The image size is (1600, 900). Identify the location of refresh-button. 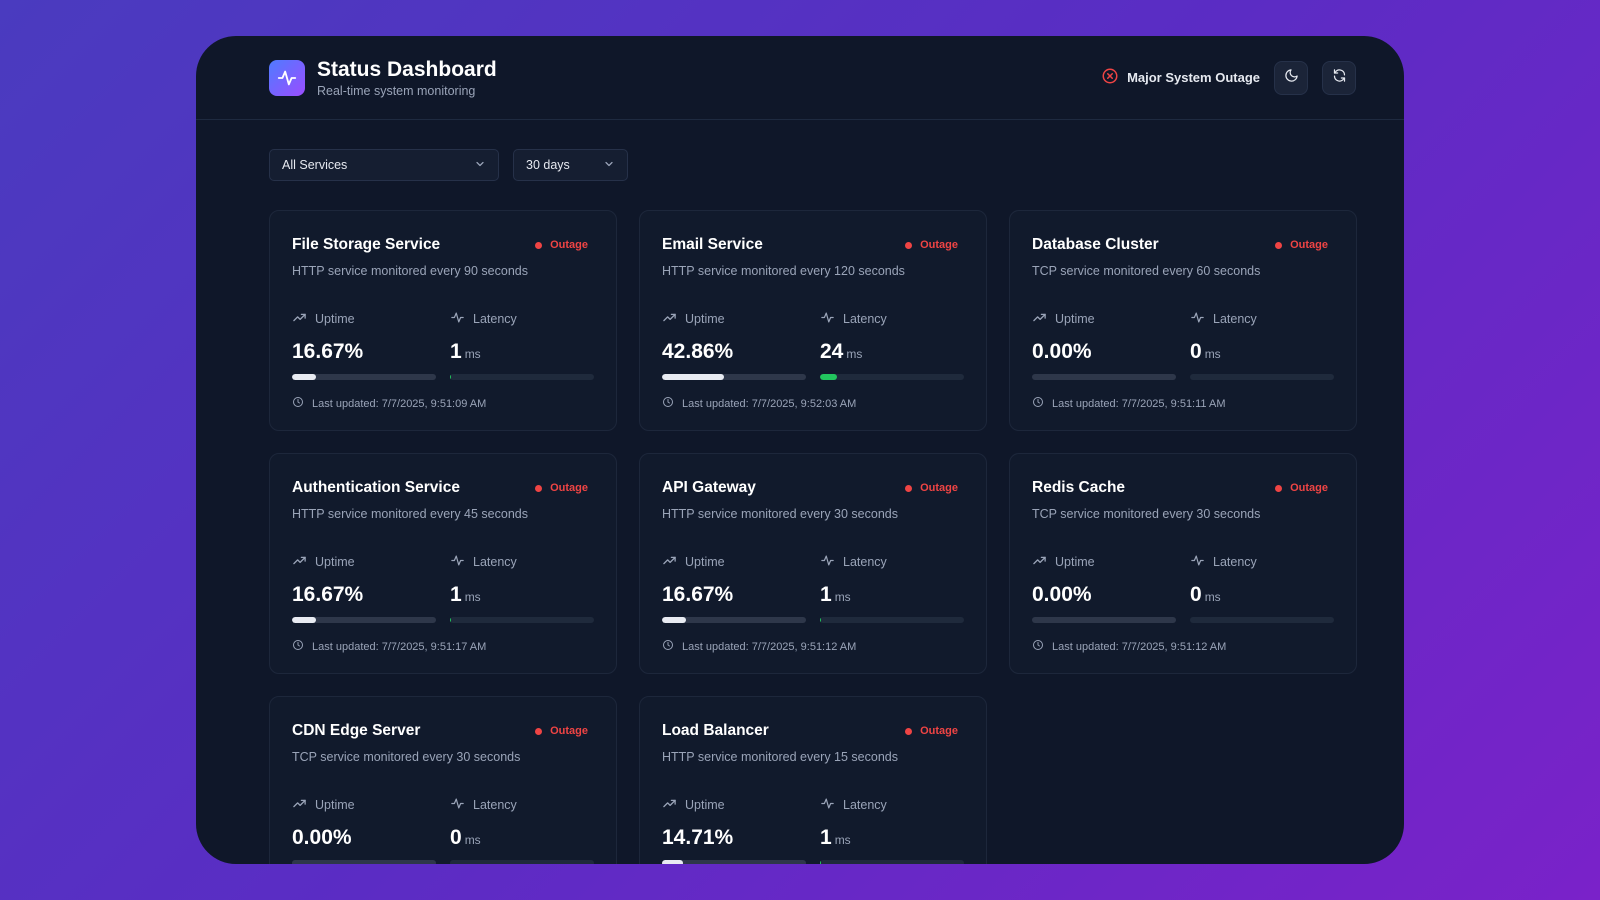
(1339, 77).